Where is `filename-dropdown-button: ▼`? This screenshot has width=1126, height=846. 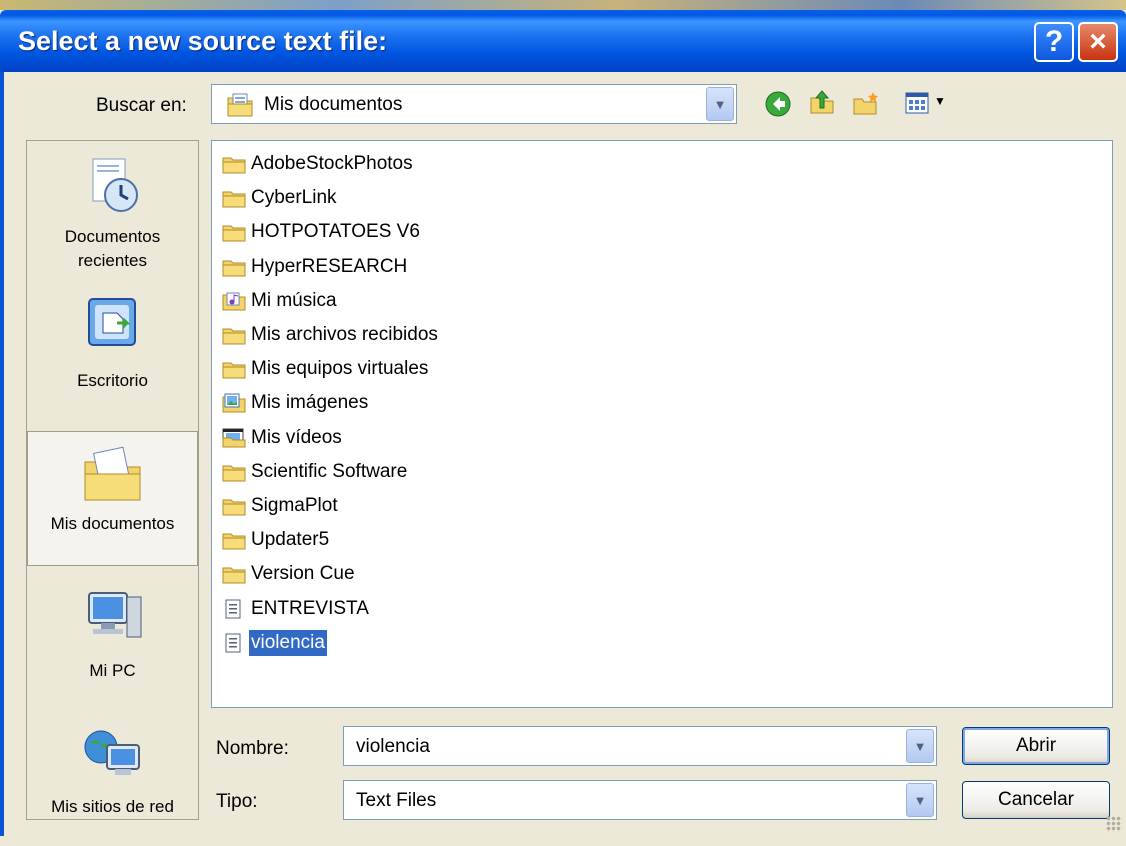 filename-dropdown-button: ▼ is located at coordinates (920, 746).